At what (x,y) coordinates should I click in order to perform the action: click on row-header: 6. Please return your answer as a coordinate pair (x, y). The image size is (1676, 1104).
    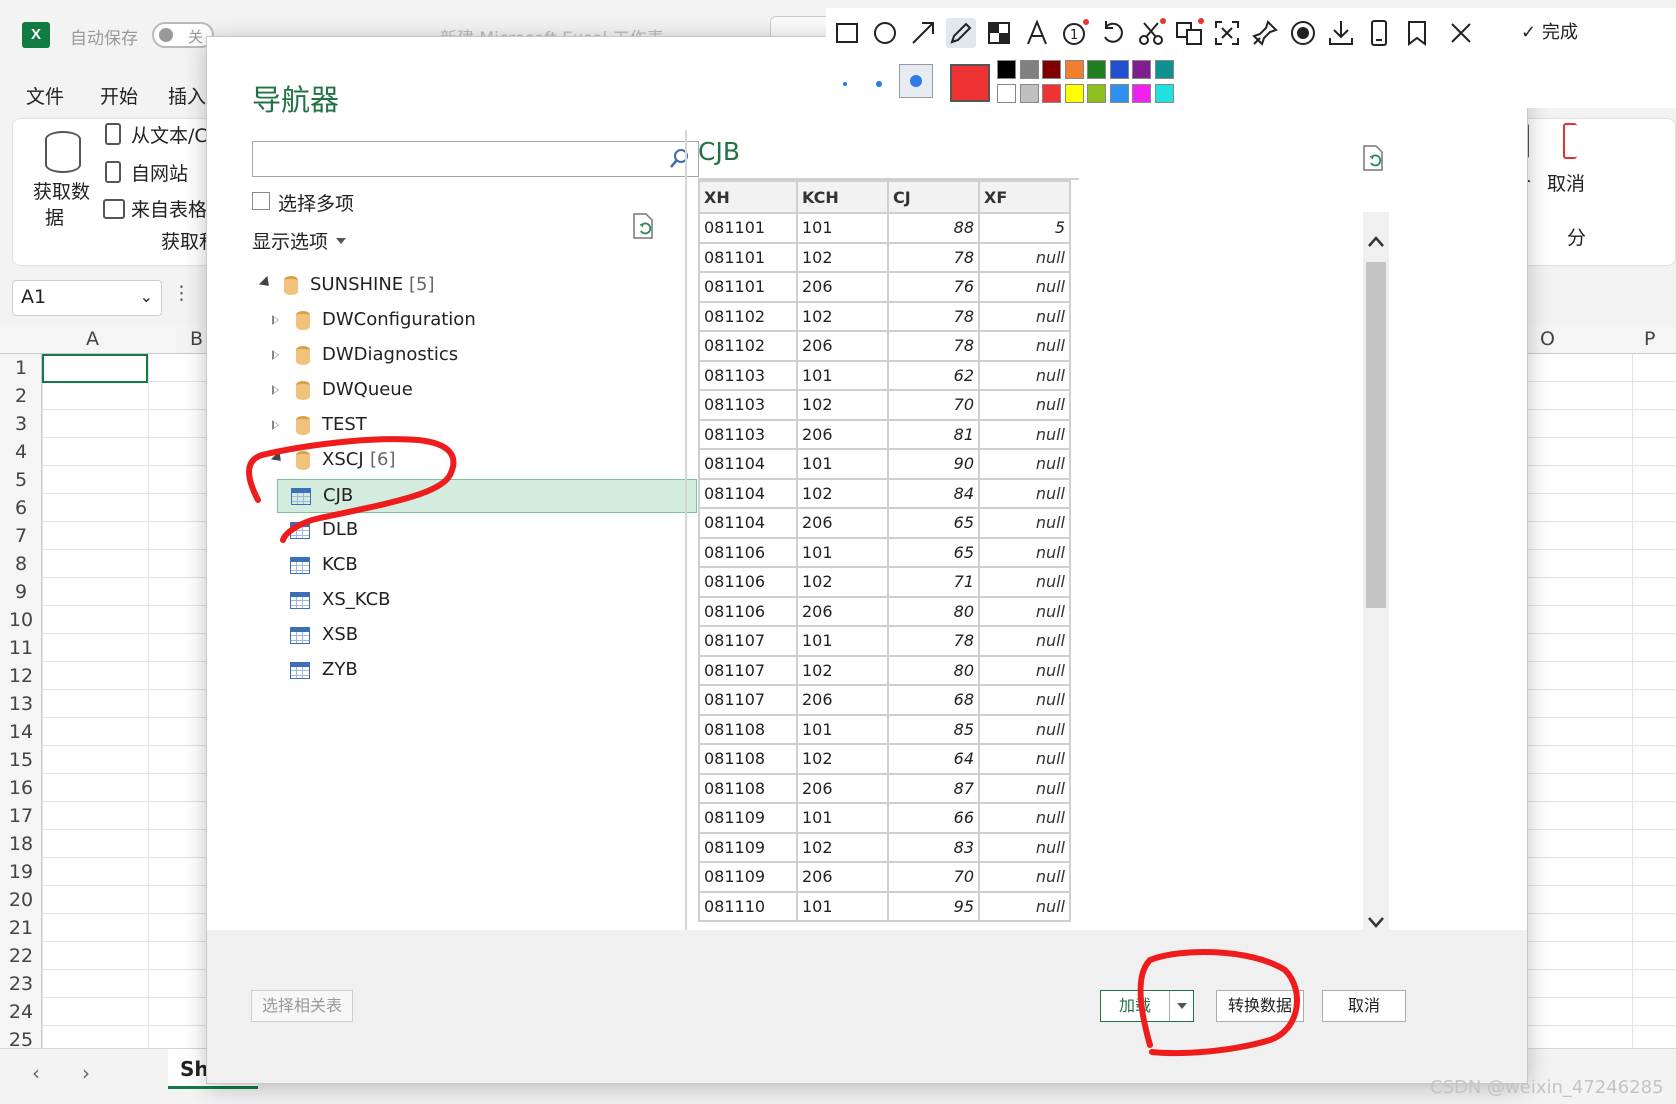
    Looking at the image, I should click on (21, 508).